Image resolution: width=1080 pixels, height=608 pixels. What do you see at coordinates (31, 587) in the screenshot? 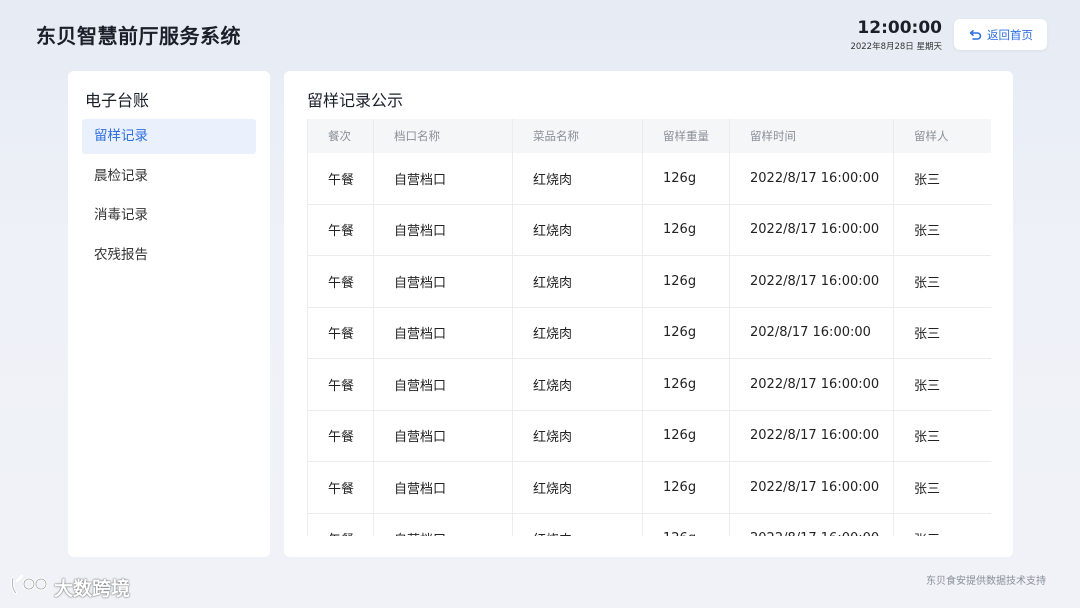
I see `brand-logo-icon` at bounding box center [31, 587].